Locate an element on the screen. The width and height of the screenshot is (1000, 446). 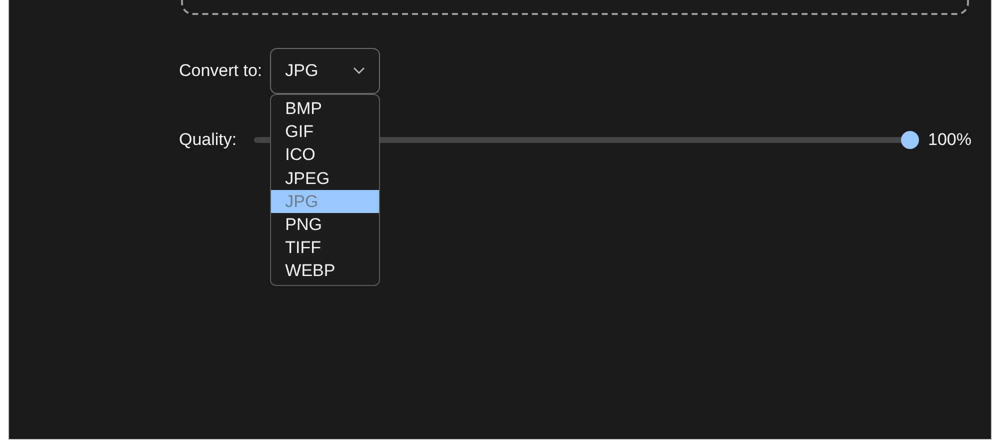
dropdown-option: BMP is located at coordinates (325, 108).